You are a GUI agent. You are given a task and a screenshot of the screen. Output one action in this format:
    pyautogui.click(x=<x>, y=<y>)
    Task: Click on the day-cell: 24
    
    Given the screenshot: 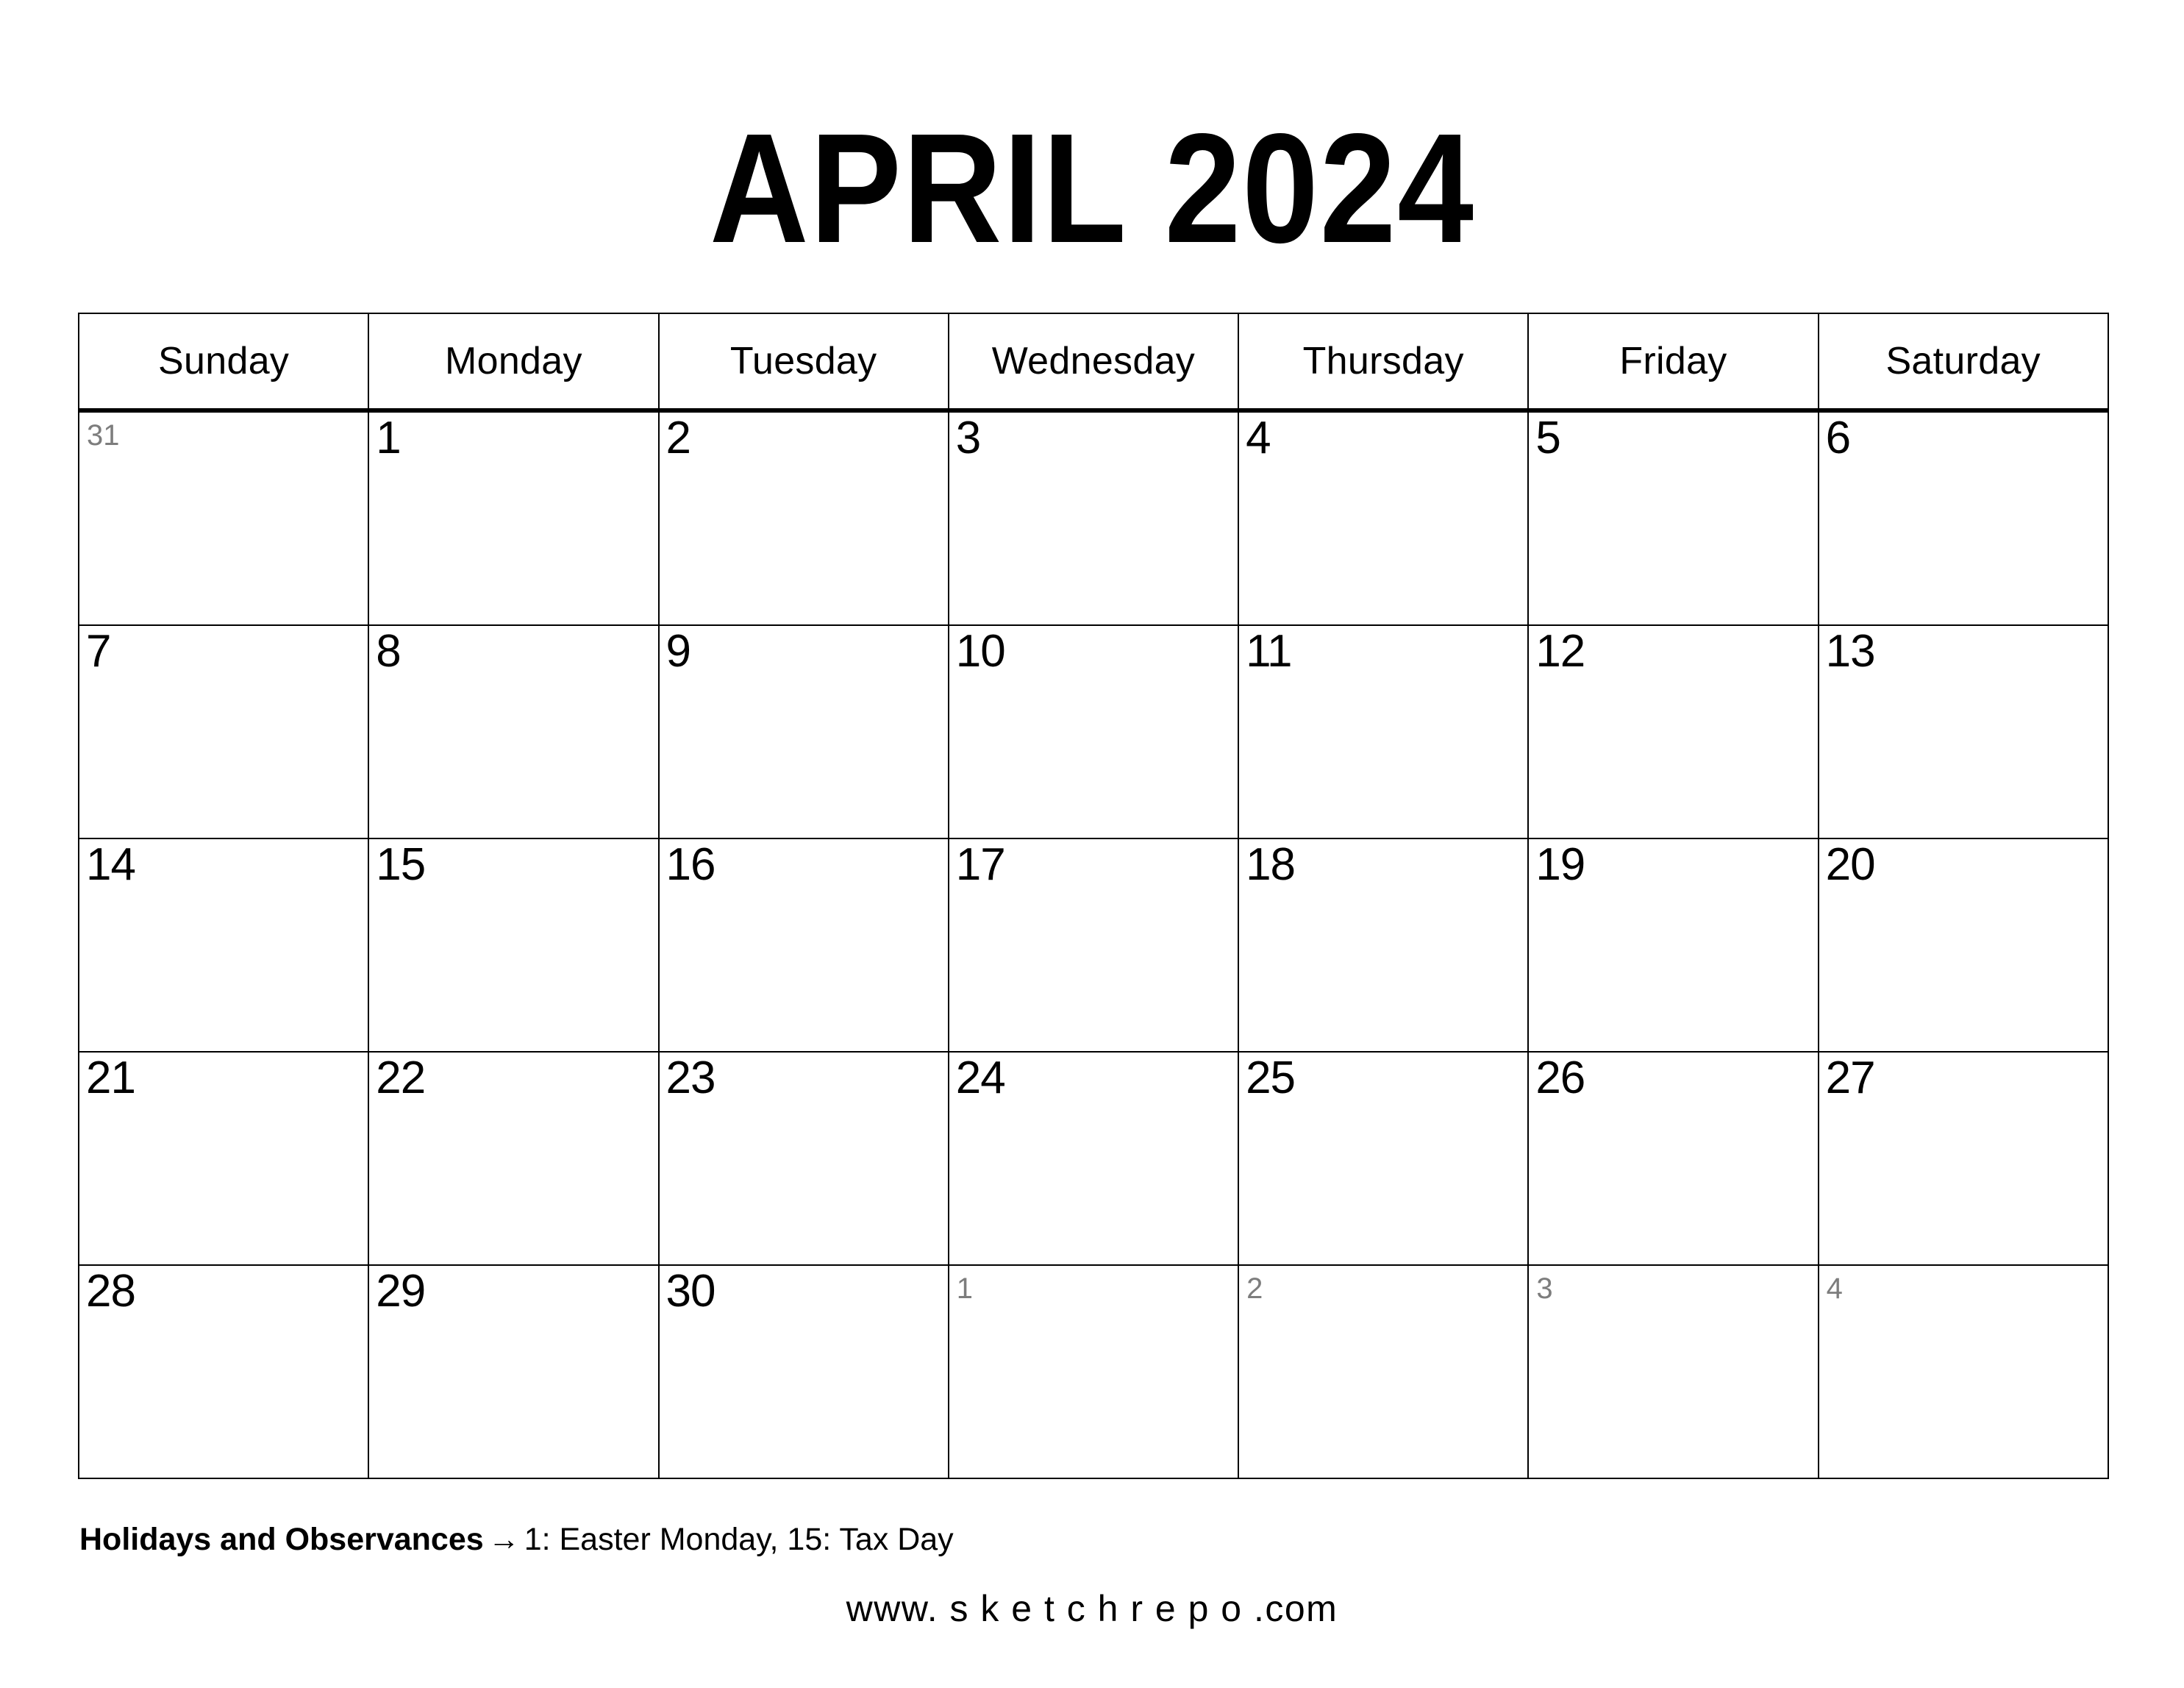 What is the action you would take?
    pyautogui.click(x=1093, y=1158)
    